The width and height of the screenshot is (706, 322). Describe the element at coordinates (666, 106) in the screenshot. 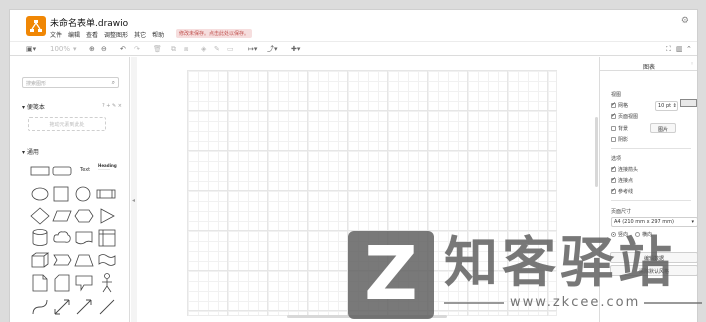

I see `grid-size-input: 10 pt ⇕` at that location.